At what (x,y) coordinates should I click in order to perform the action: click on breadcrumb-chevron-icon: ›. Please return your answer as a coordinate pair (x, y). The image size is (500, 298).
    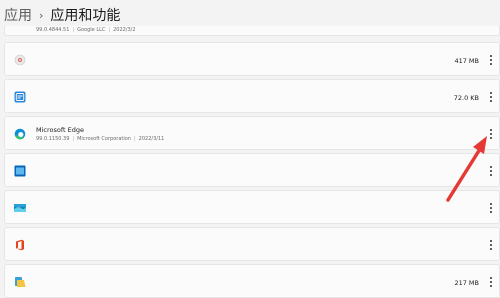
    Looking at the image, I should click on (41, 15).